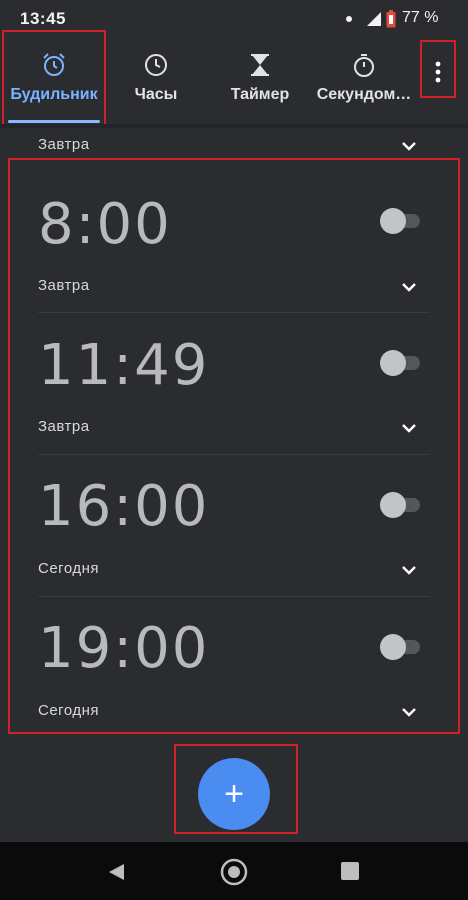 This screenshot has width=468, height=900. Describe the element at coordinates (123, 365) in the screenshot. I see `alarm-time: 11:49` at that location.